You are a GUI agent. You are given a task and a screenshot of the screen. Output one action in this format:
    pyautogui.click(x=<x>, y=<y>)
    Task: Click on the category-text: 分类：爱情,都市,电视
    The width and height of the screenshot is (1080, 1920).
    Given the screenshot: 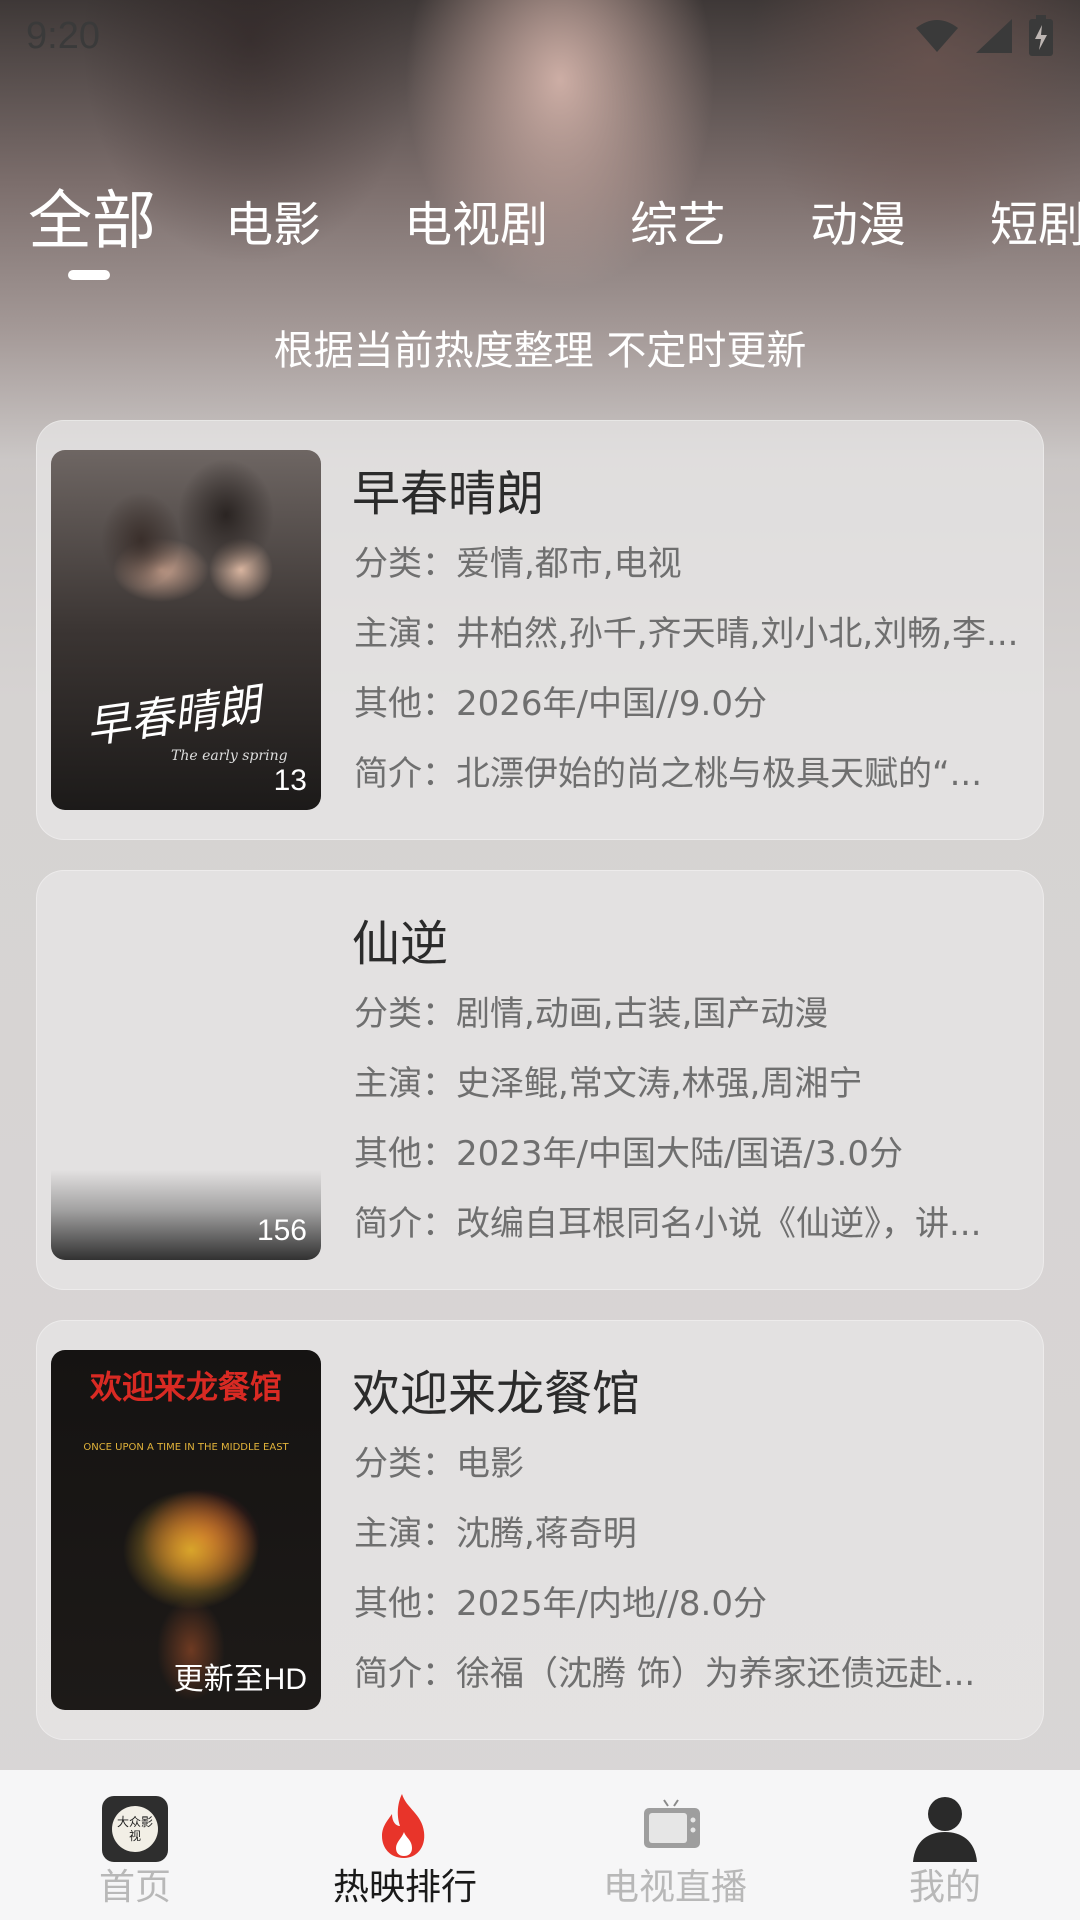 What is the action you would take?
    pyautogui.click(x=518, y=564)
    